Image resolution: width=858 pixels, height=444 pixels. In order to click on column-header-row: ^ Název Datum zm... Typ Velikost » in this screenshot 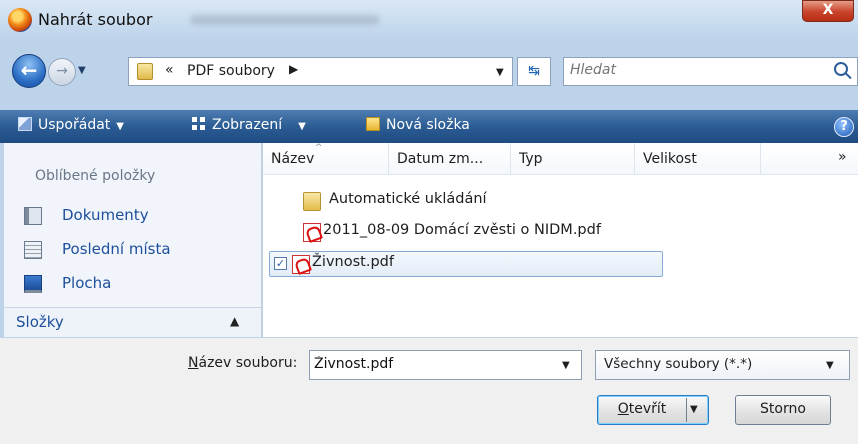, I will do `click(560, 159)`.